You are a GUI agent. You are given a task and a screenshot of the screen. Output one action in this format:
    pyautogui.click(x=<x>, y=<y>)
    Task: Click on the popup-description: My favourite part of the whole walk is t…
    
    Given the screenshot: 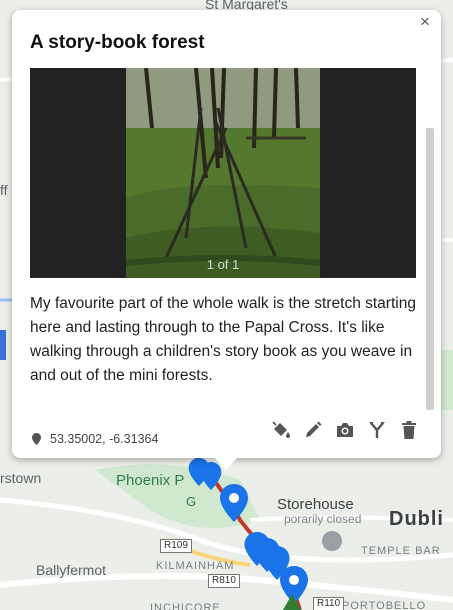 What is the action you would take?
    pyautogui.click(x=223, y=339)
    